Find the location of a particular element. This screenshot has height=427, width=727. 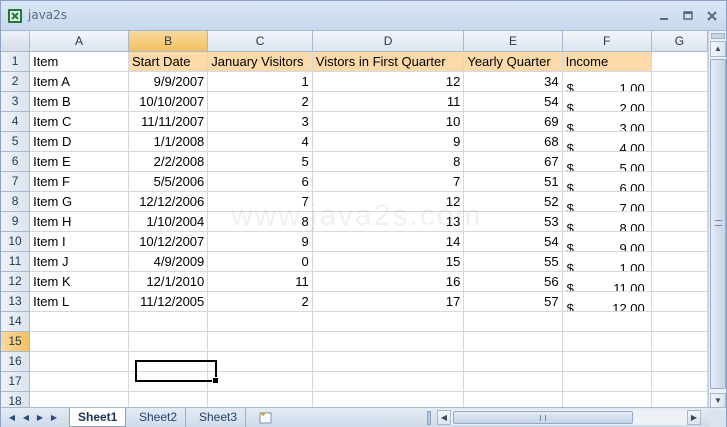

cell-g5 is located at coordinates (679, 141).